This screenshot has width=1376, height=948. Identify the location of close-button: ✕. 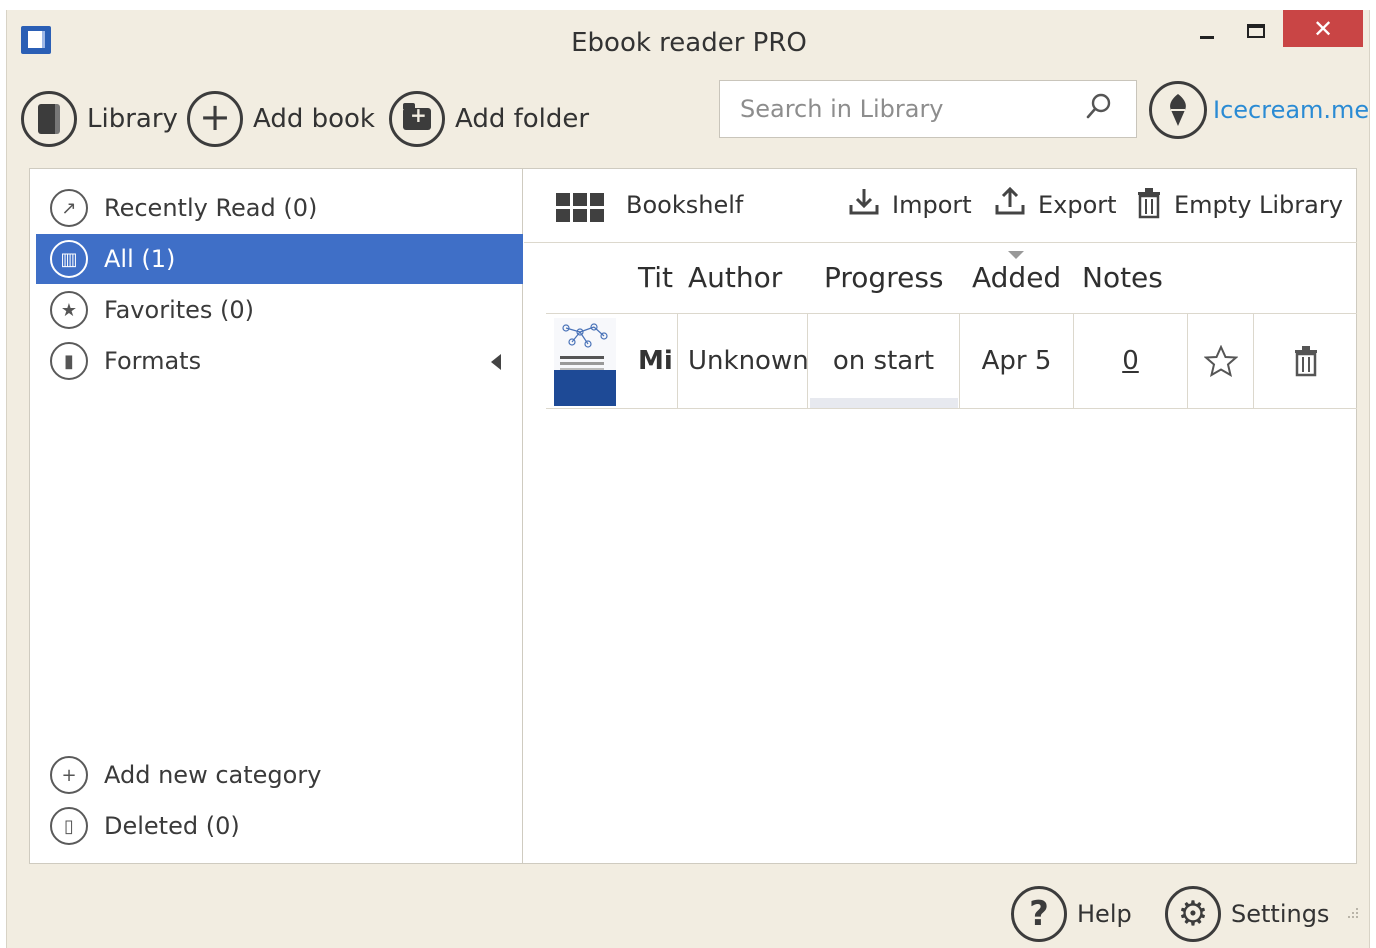
(1323, 28).